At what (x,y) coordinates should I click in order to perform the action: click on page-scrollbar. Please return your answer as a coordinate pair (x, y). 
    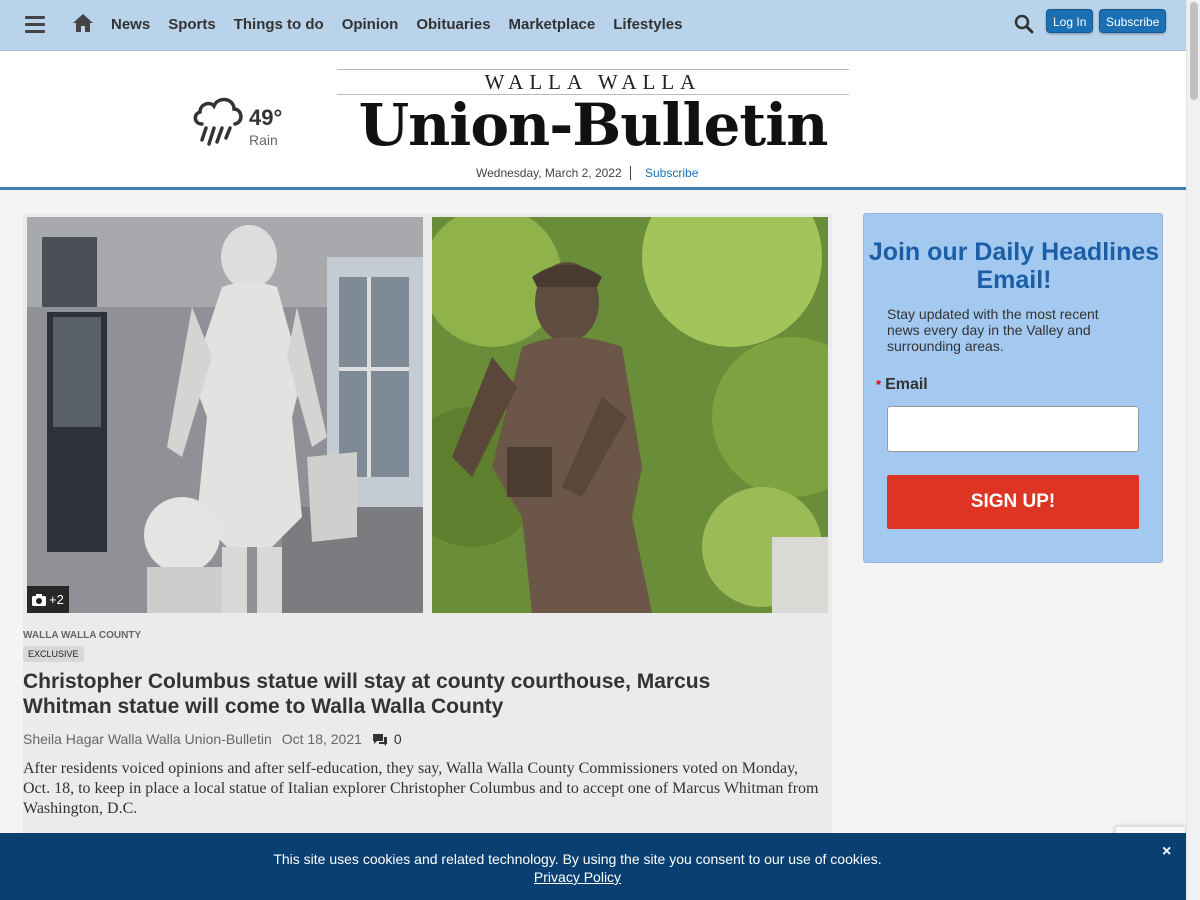
    Looking at the image, I should click on (1193, 450).